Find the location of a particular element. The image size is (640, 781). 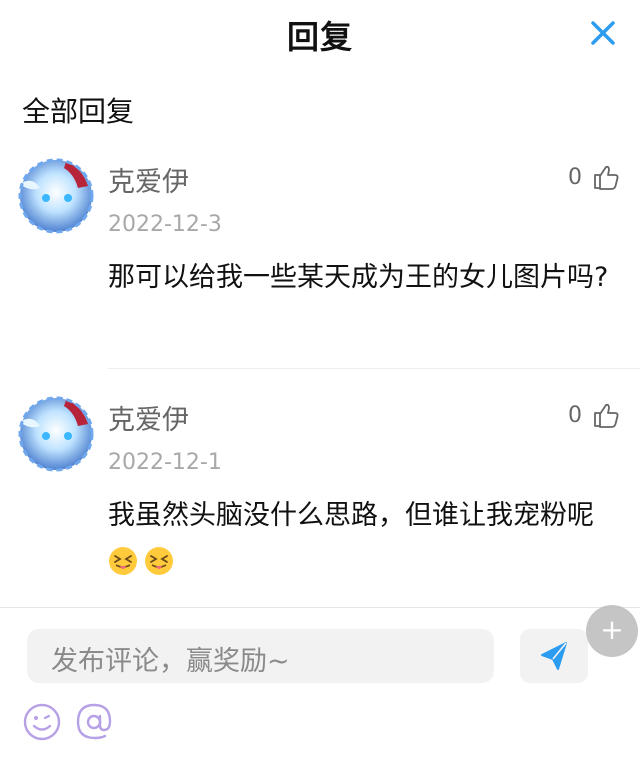

close-icon is located at coordinates (603, 33).